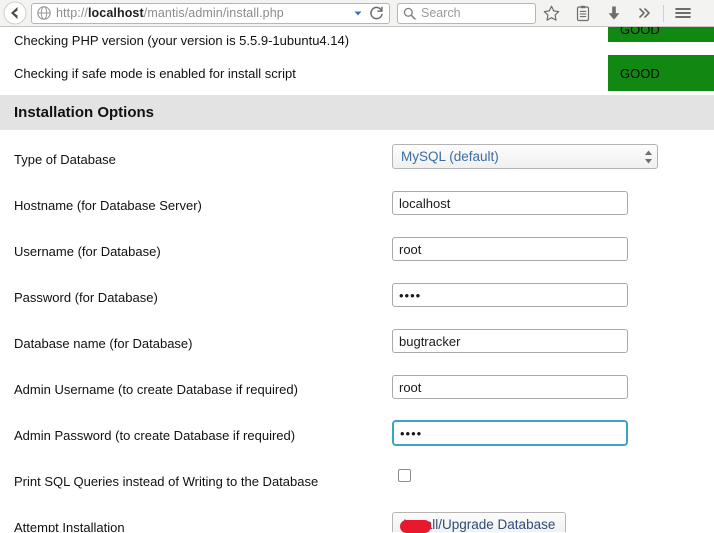 This screenshot has height=533, width=714. Describe the element at coordinates (404, 475) in the screenshot. I see `print-sql-checkbox` at that location.